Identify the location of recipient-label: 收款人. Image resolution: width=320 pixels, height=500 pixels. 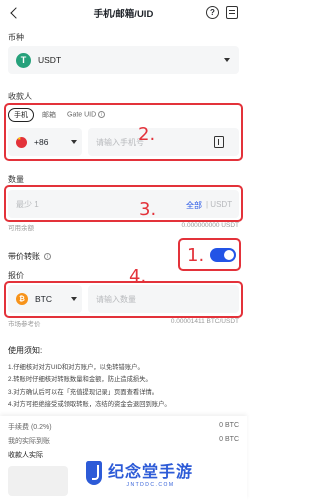
(20, 96).